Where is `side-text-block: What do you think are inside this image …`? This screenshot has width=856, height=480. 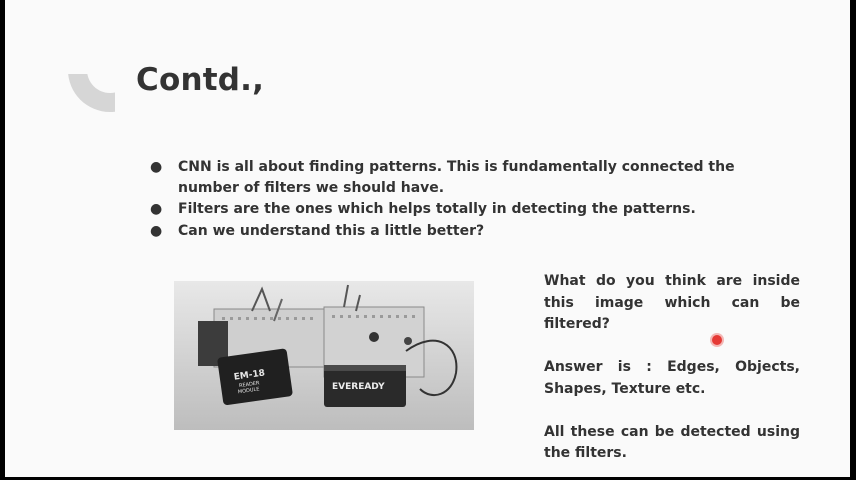
side-text-block: What do you think are inside this image … is located at coordinates (672, 374).